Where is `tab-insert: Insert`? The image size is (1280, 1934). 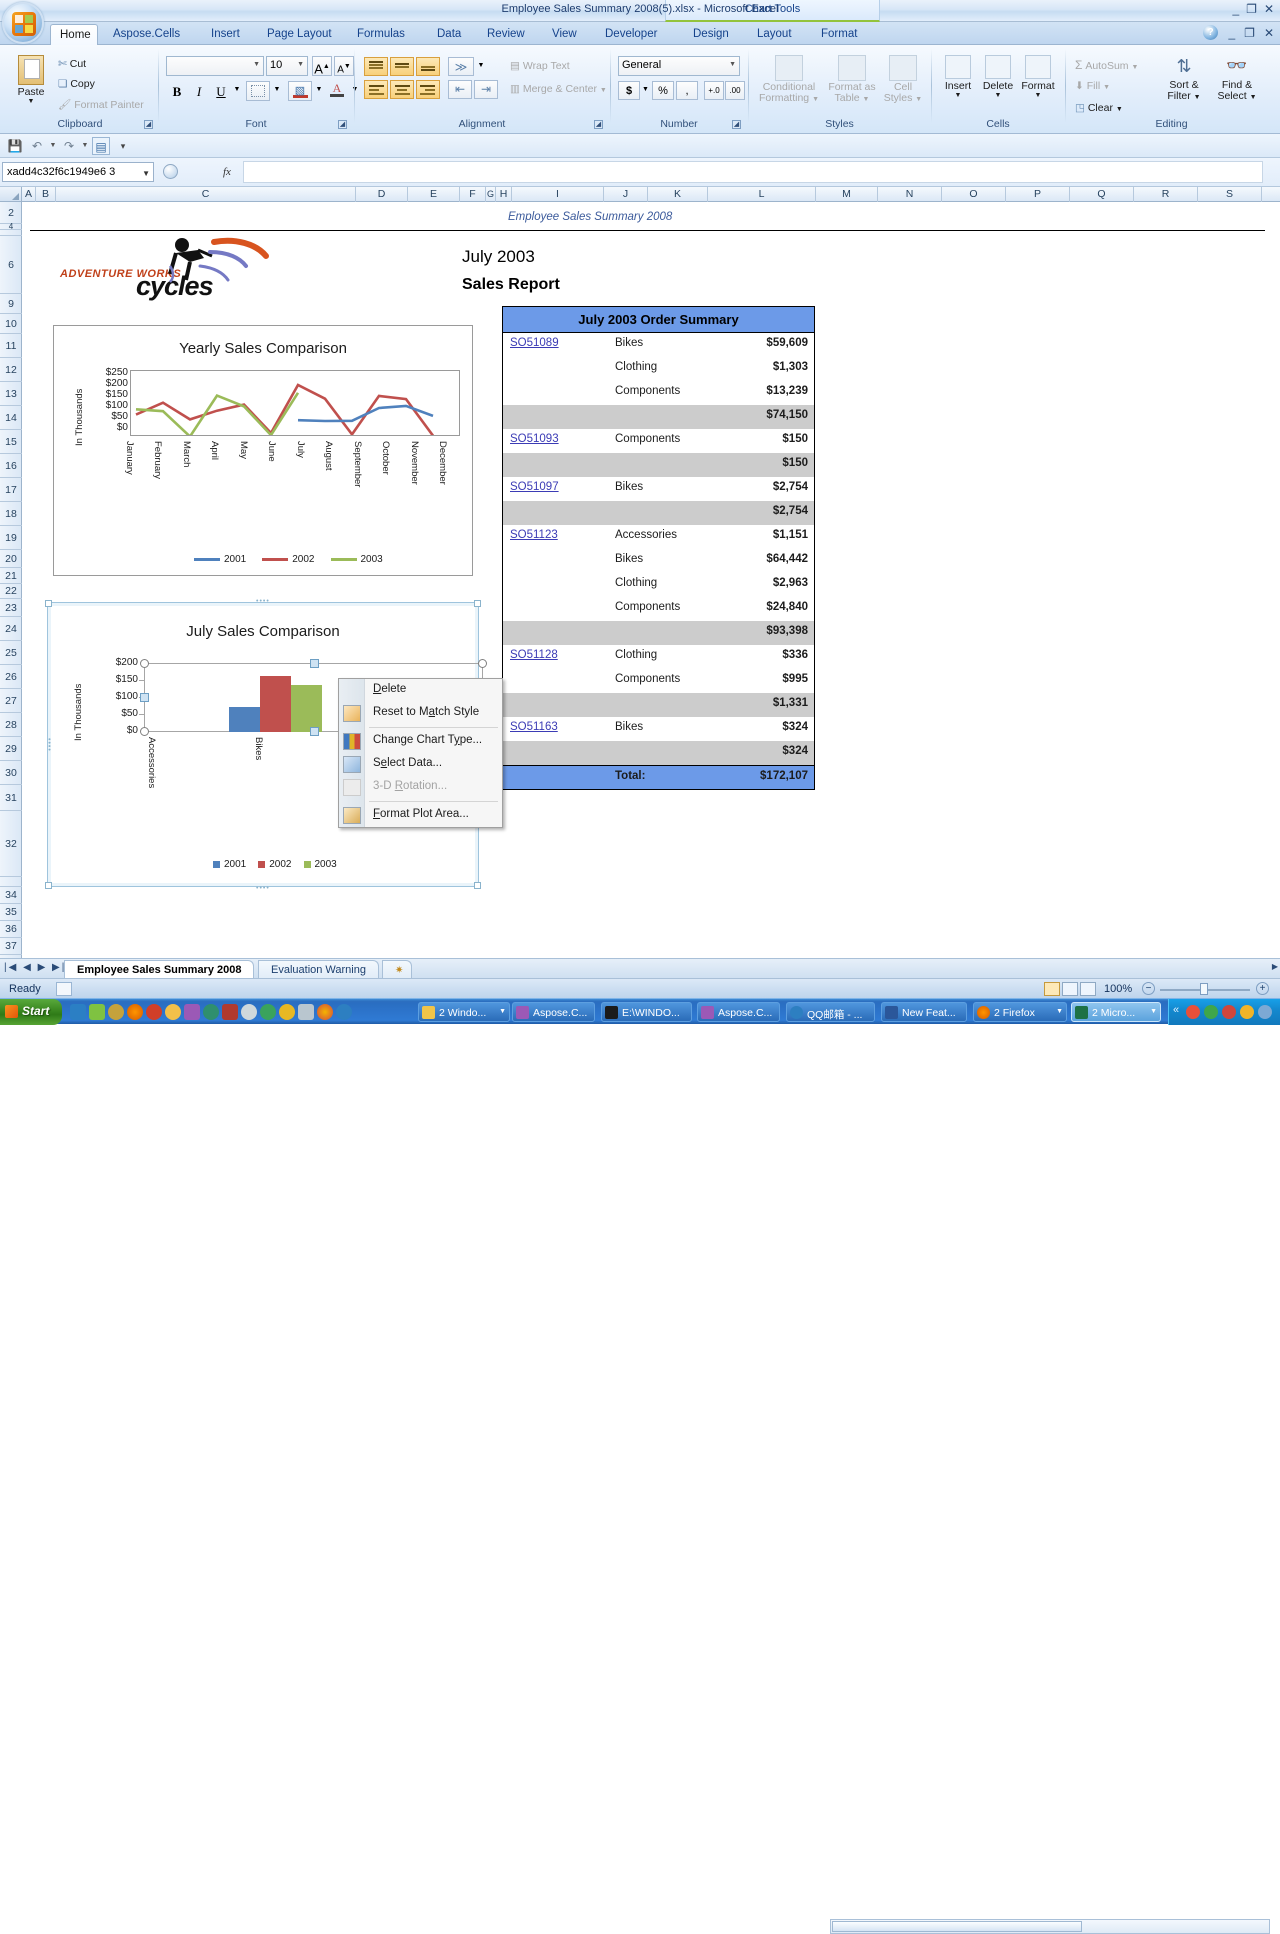
tab-insert: Insert is located at coordinates (225, 34).